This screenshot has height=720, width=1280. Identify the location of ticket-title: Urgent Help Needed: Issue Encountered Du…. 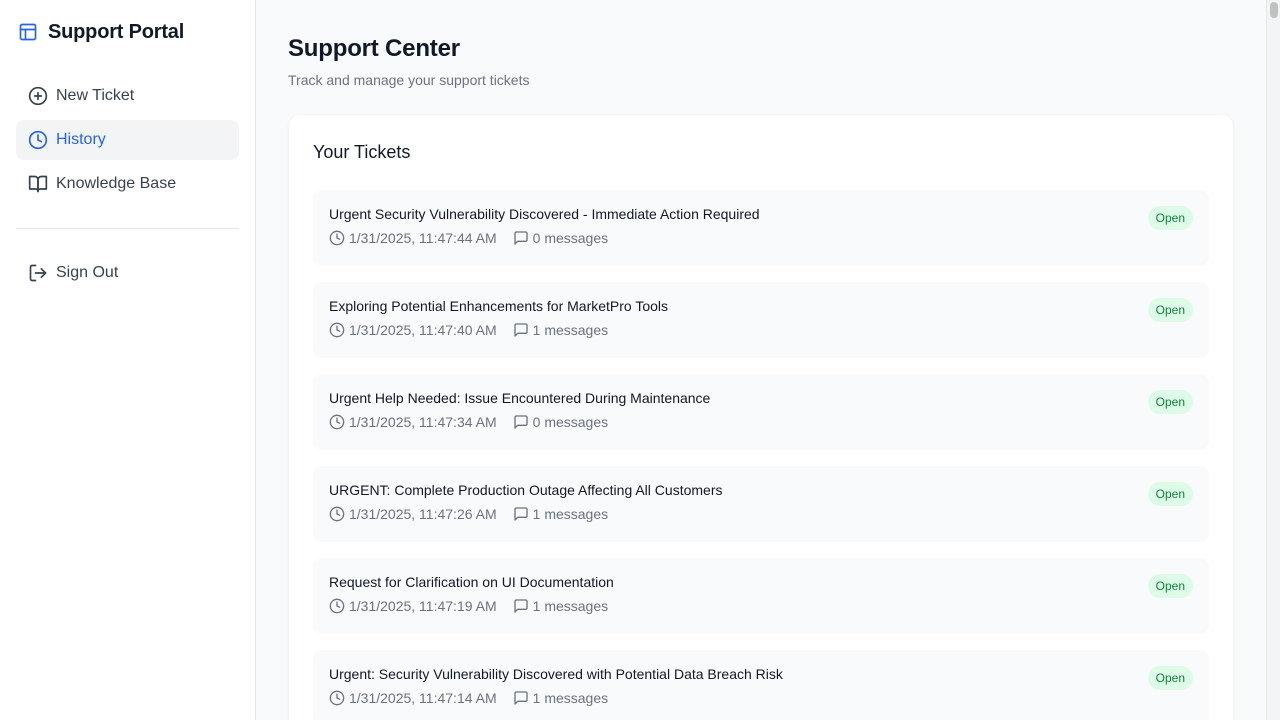
(520, 398).